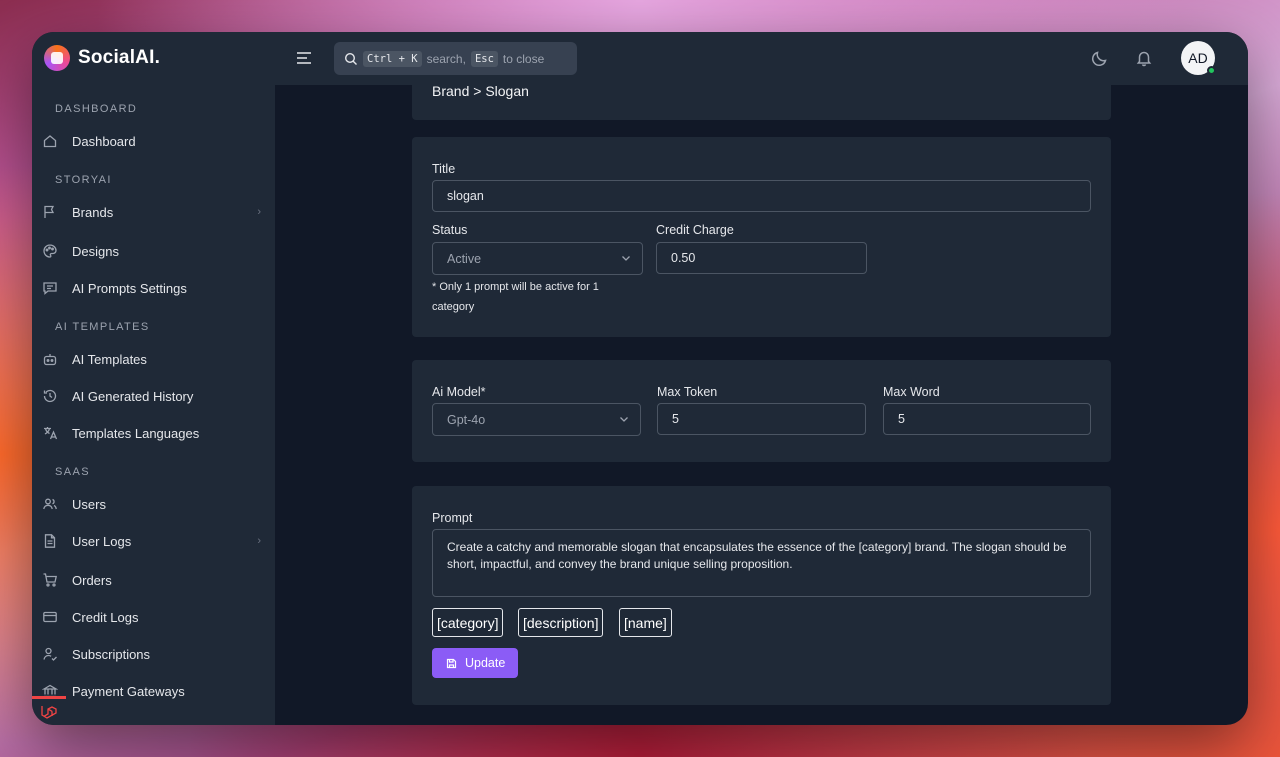  What do you see at coordinates (153, 251) in the screenshot?
I see `sidebar-item-designs: Designs` at bounding box center [153, 251].